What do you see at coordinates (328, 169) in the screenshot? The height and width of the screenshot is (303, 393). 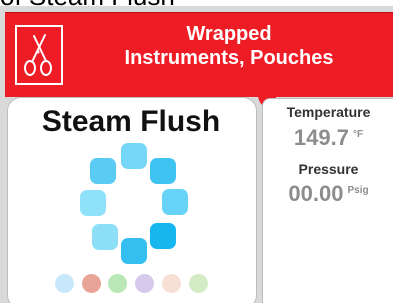 I see `pressure-label: Pressure` at bounding box center [328, 169].